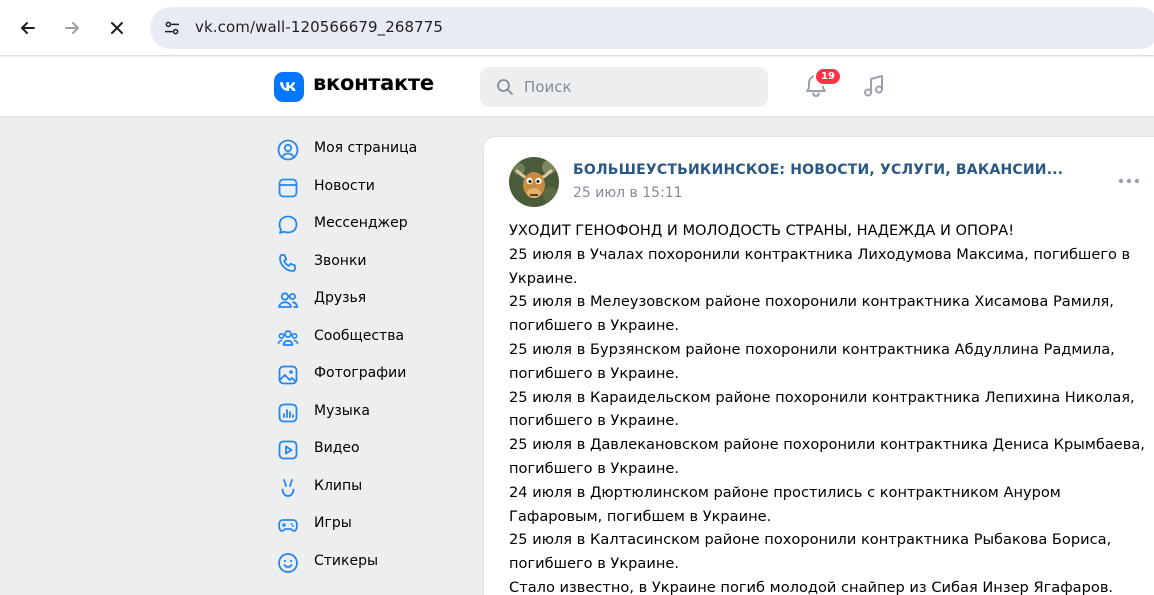 This screenshot has width=1154, height=595. I want to click on post-date: 25 июл в 15:11, so click(628, 193).